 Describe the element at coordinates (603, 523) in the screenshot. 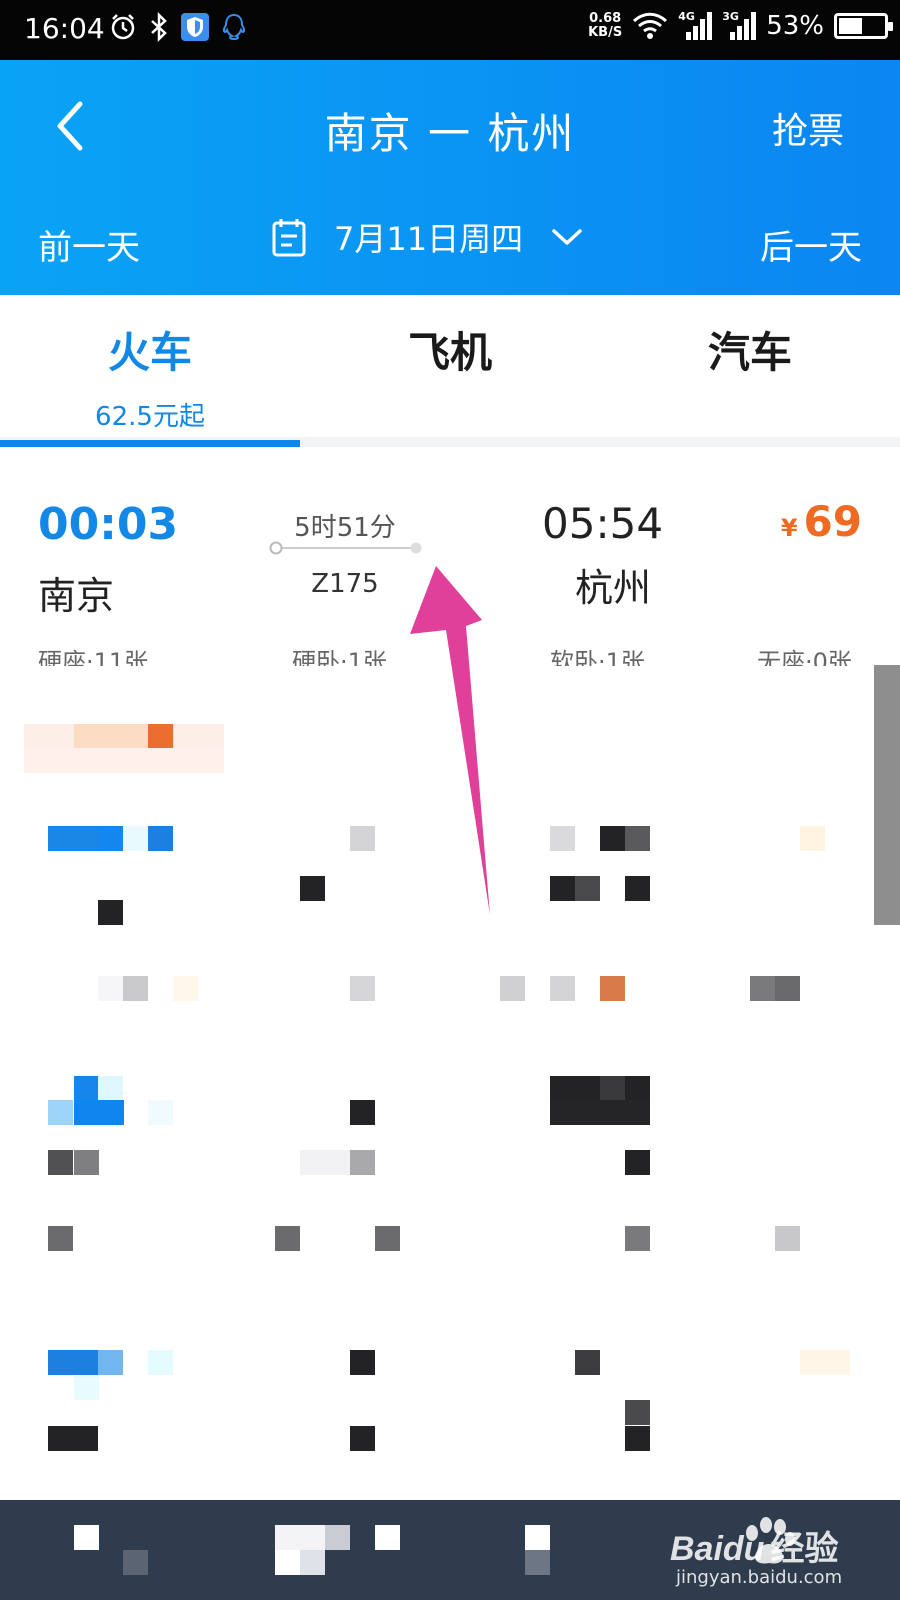

I see `arrive-time: 05:54` at that location.